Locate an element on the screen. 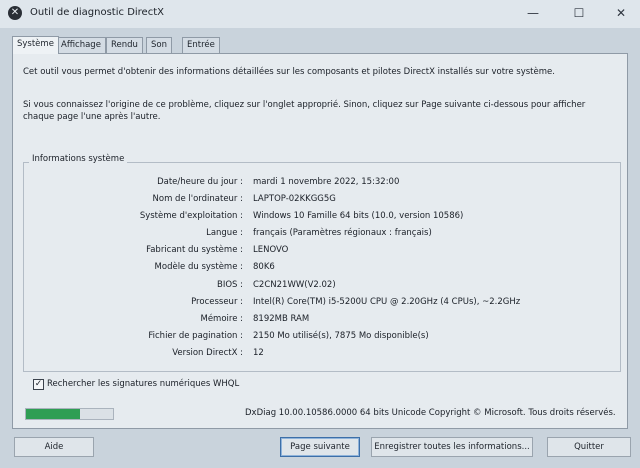  tab-son: Son is located at coordinates (159, 45).